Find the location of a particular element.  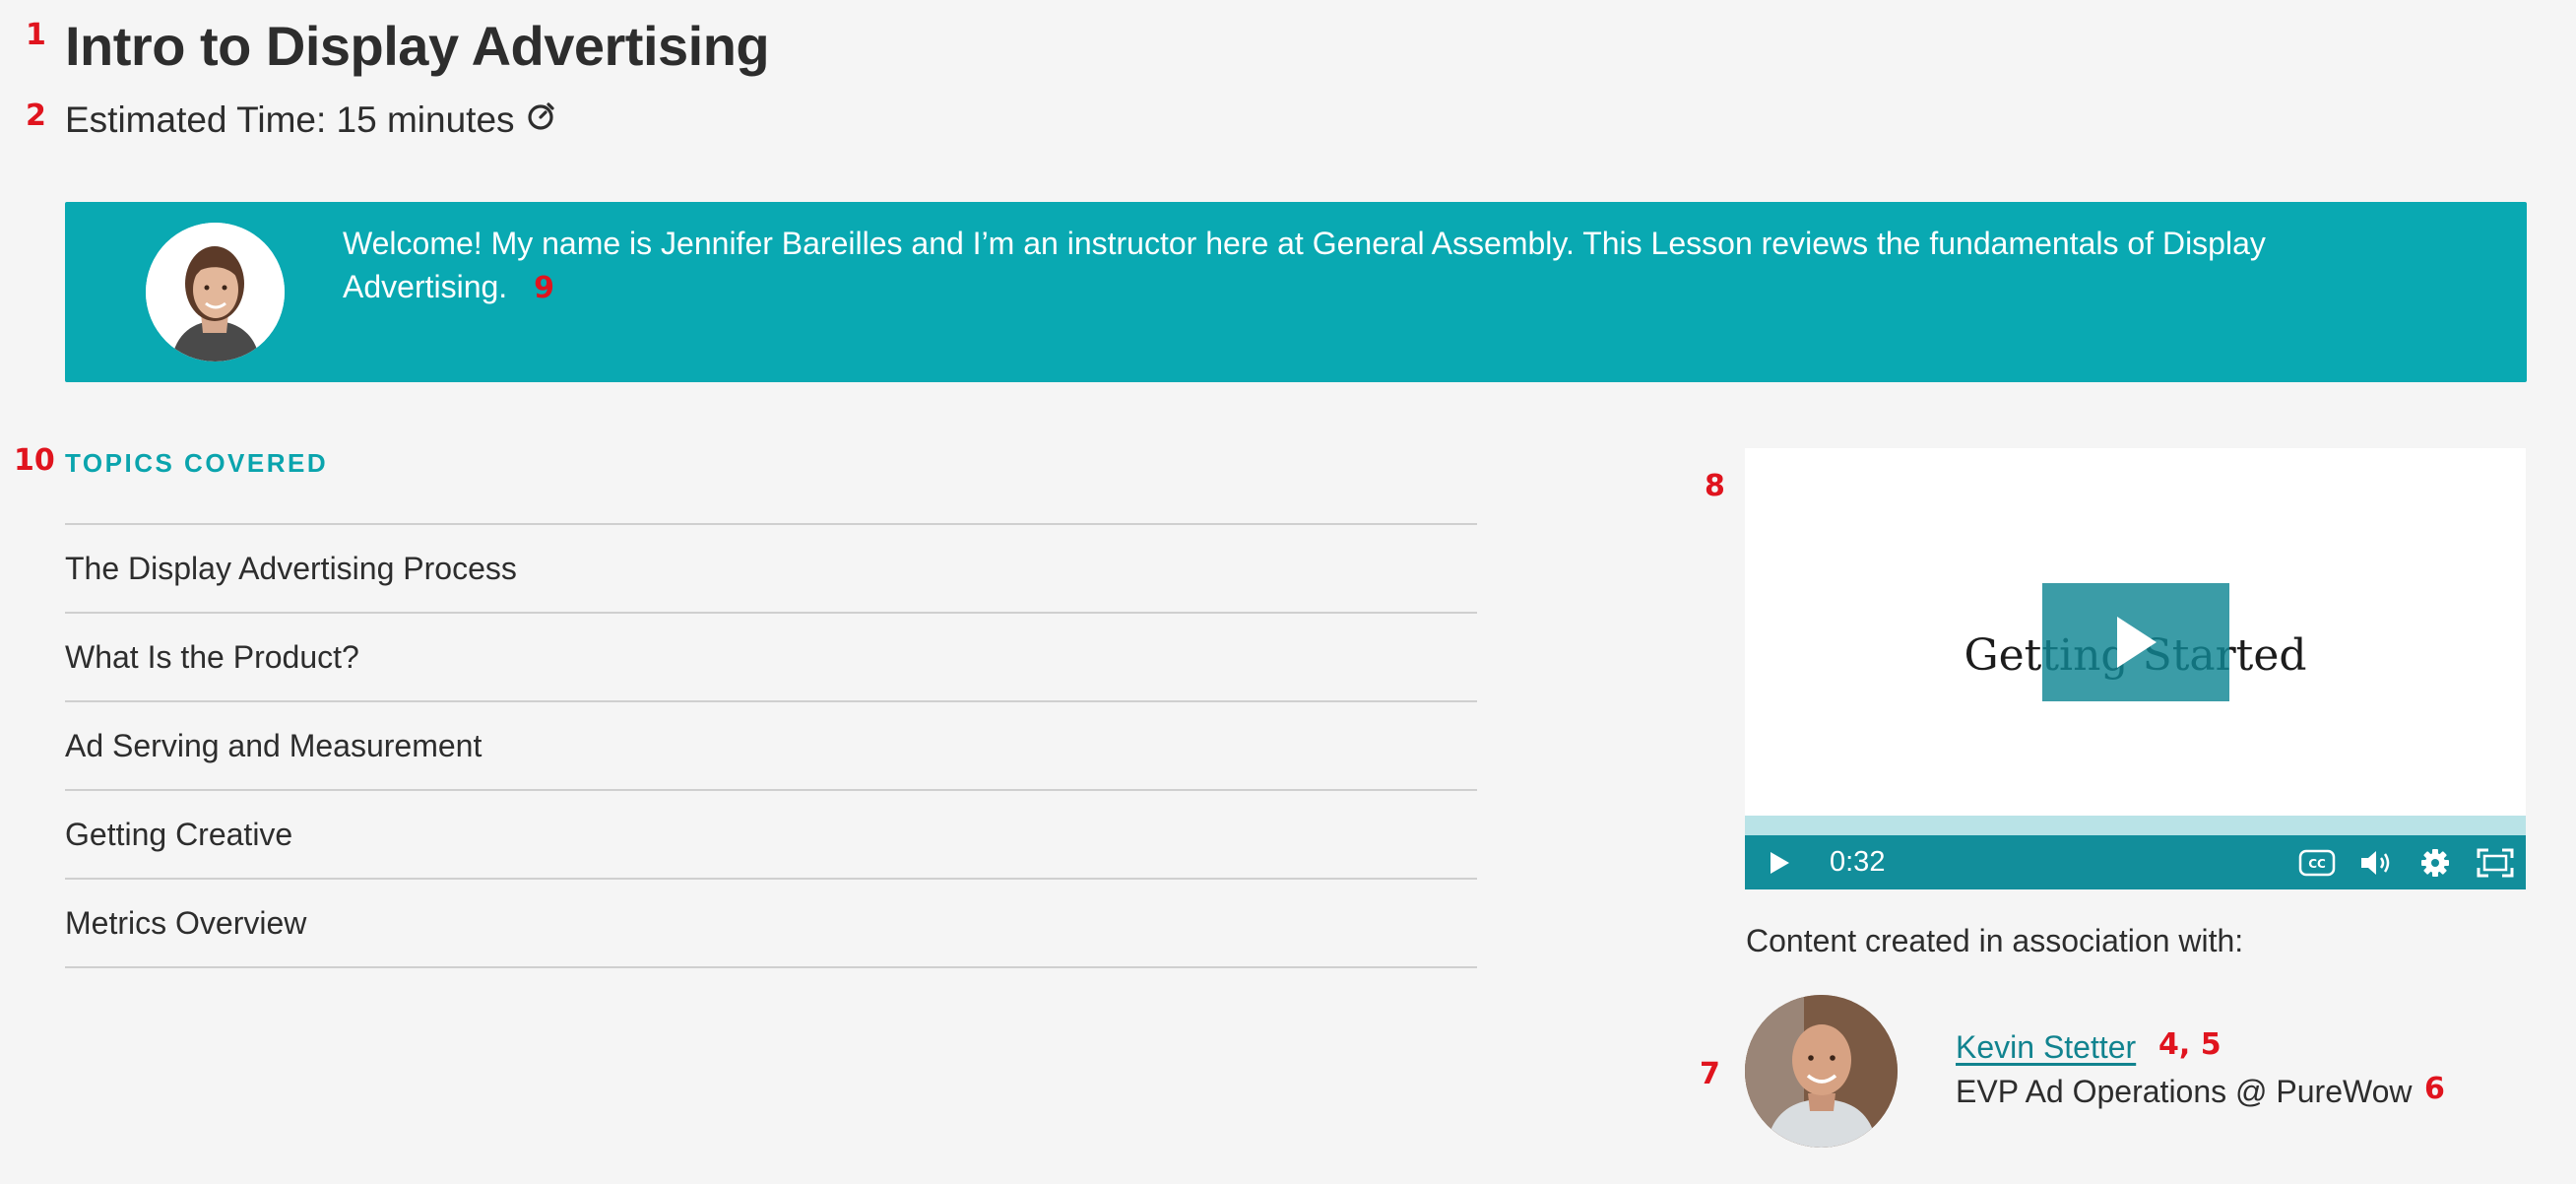

topic-item: Metrics Overview is located at coordinates (771, 924).